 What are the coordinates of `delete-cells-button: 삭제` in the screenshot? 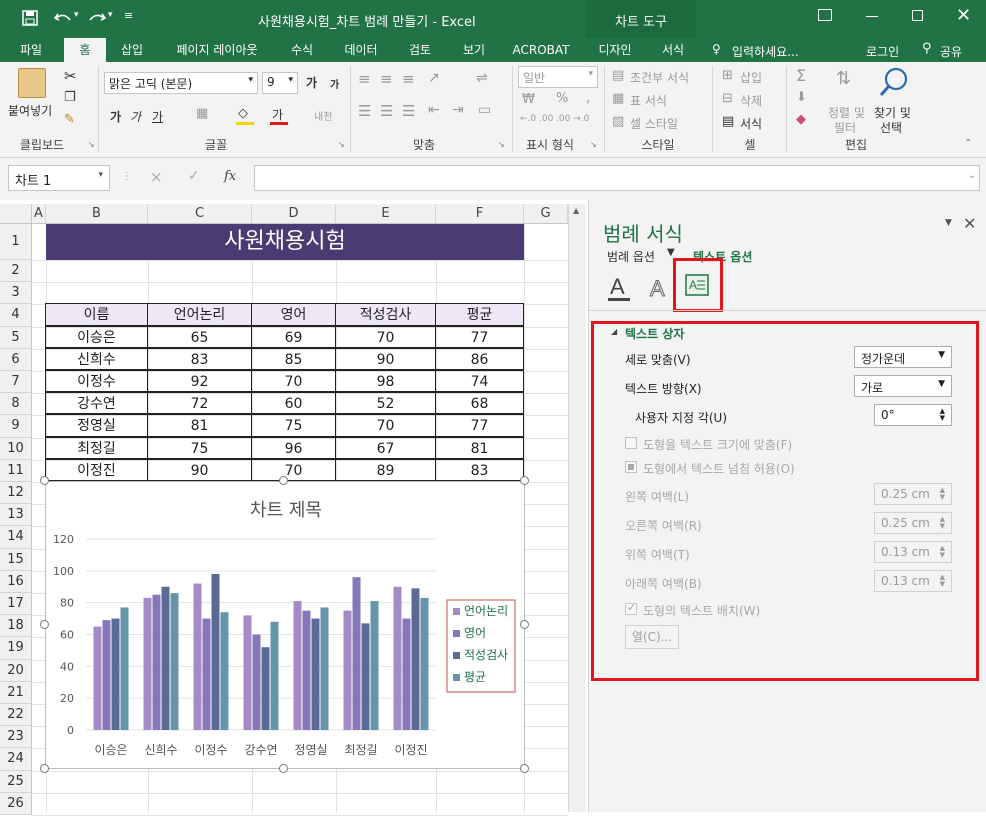 It's located at (751, 100).